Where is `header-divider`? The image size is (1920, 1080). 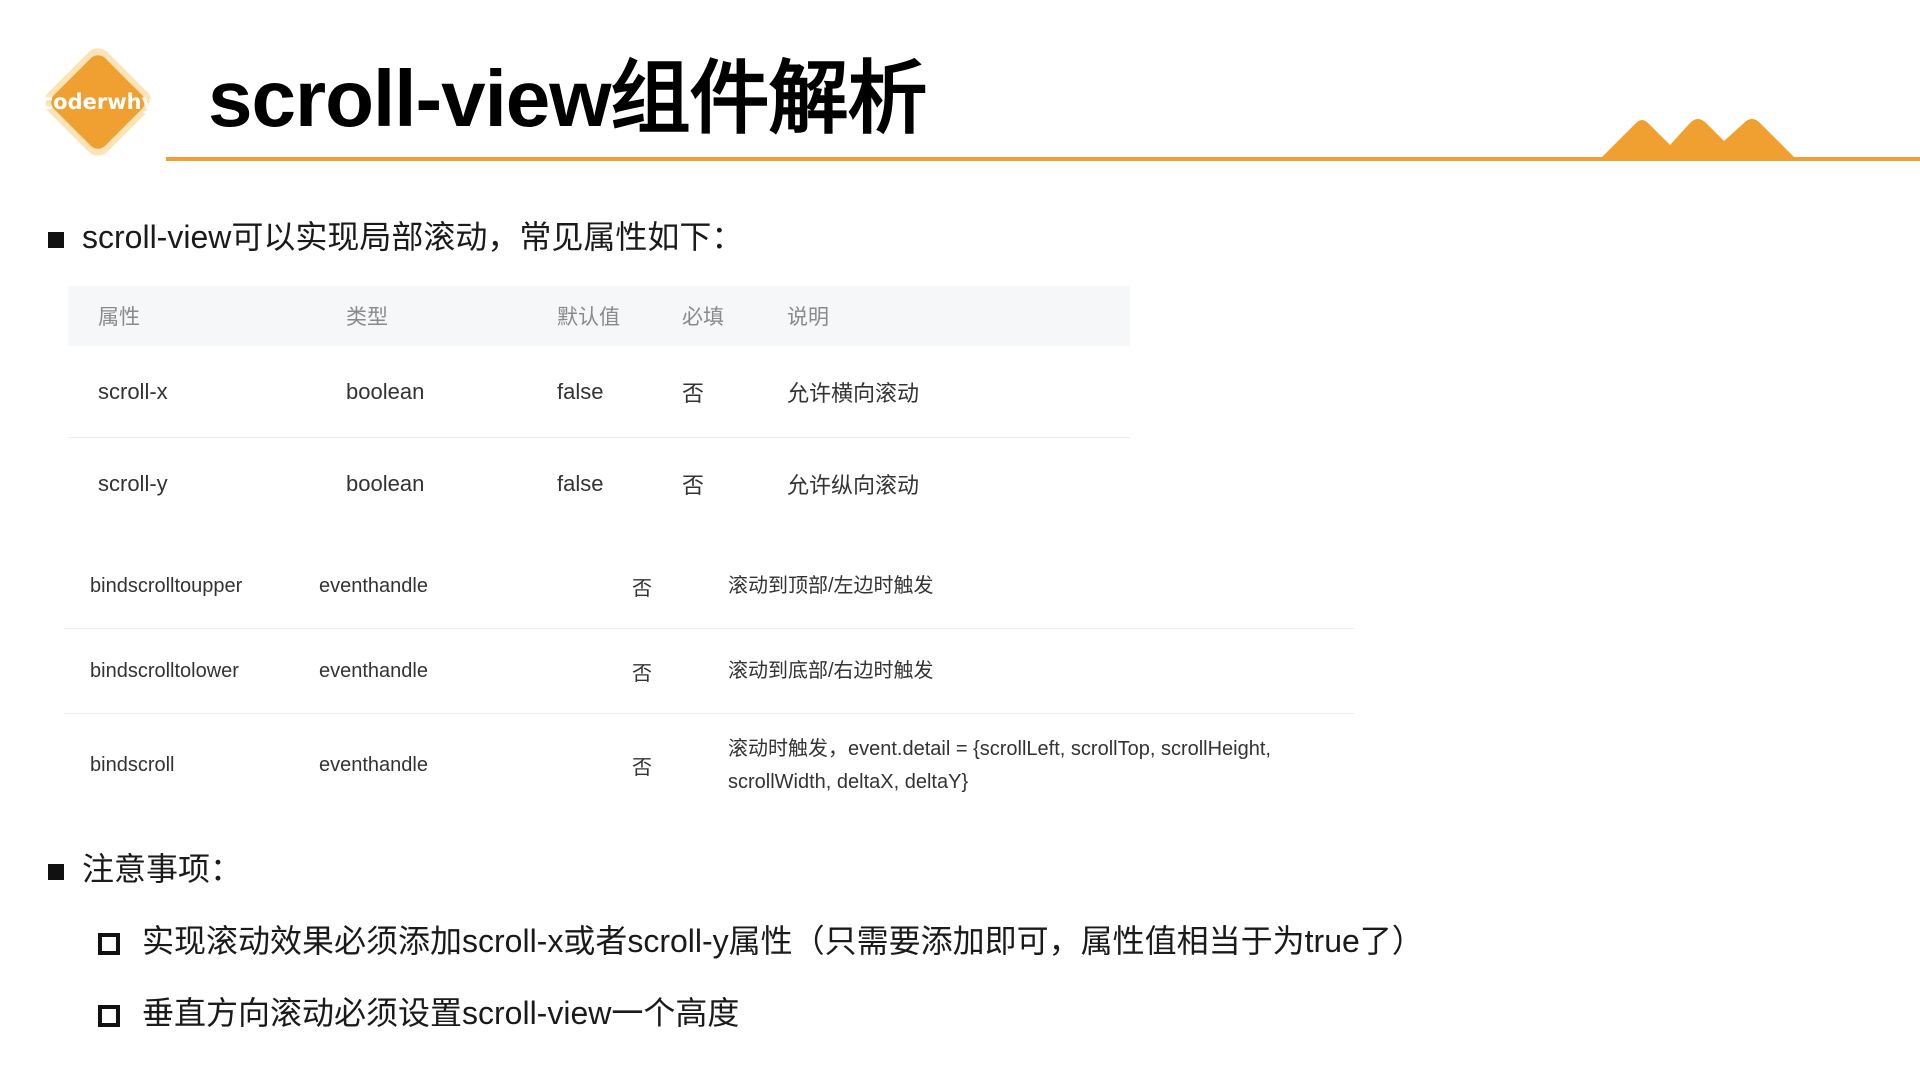
header-divider is located at coordinates (1043, 159).